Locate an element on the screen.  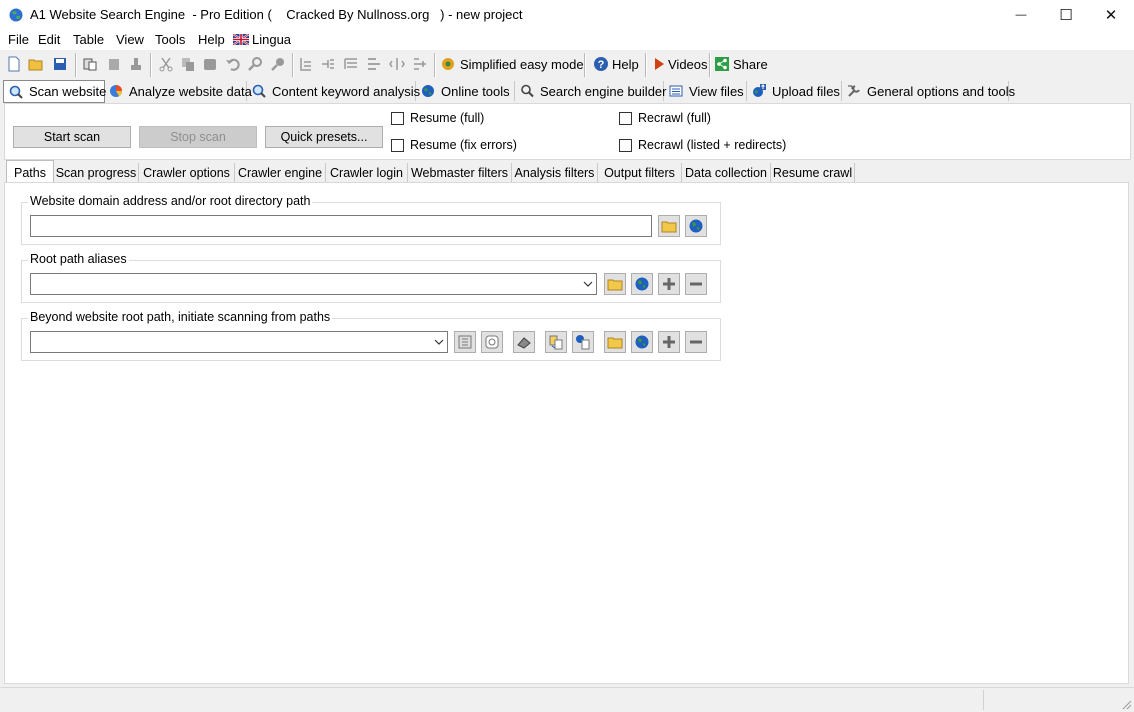
aliases-browse-folder-button is located at coordinates (615, 284).